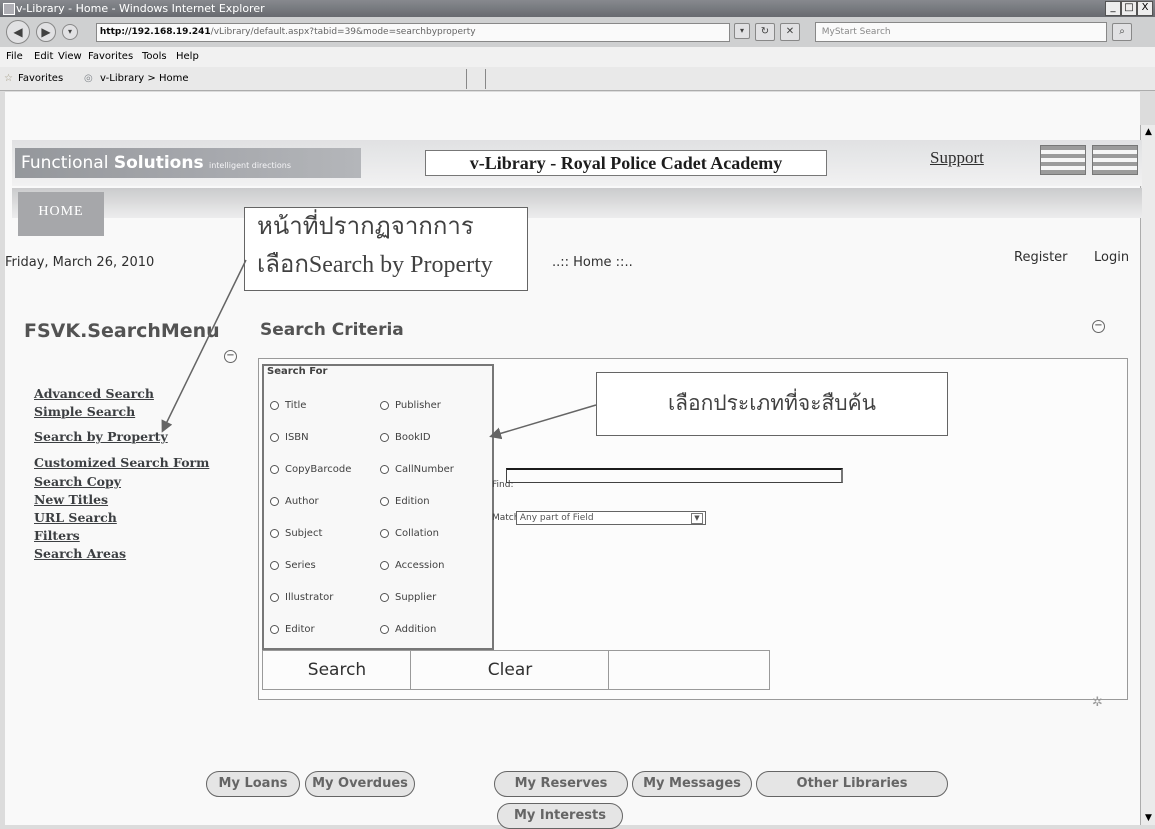 The width and height of the screenshot is (1155, 829). I want to click on tab-my-reserves: My Reserves, so click(561, 784).